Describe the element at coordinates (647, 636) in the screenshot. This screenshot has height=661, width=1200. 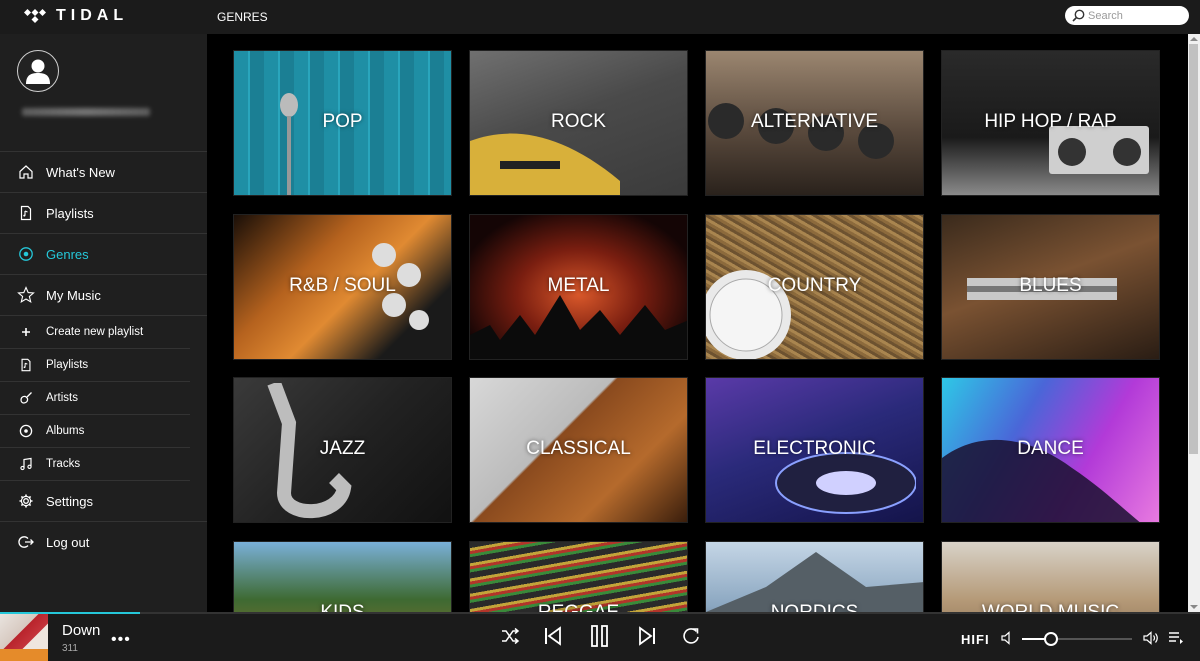
I see `next-track-icon` at that location.